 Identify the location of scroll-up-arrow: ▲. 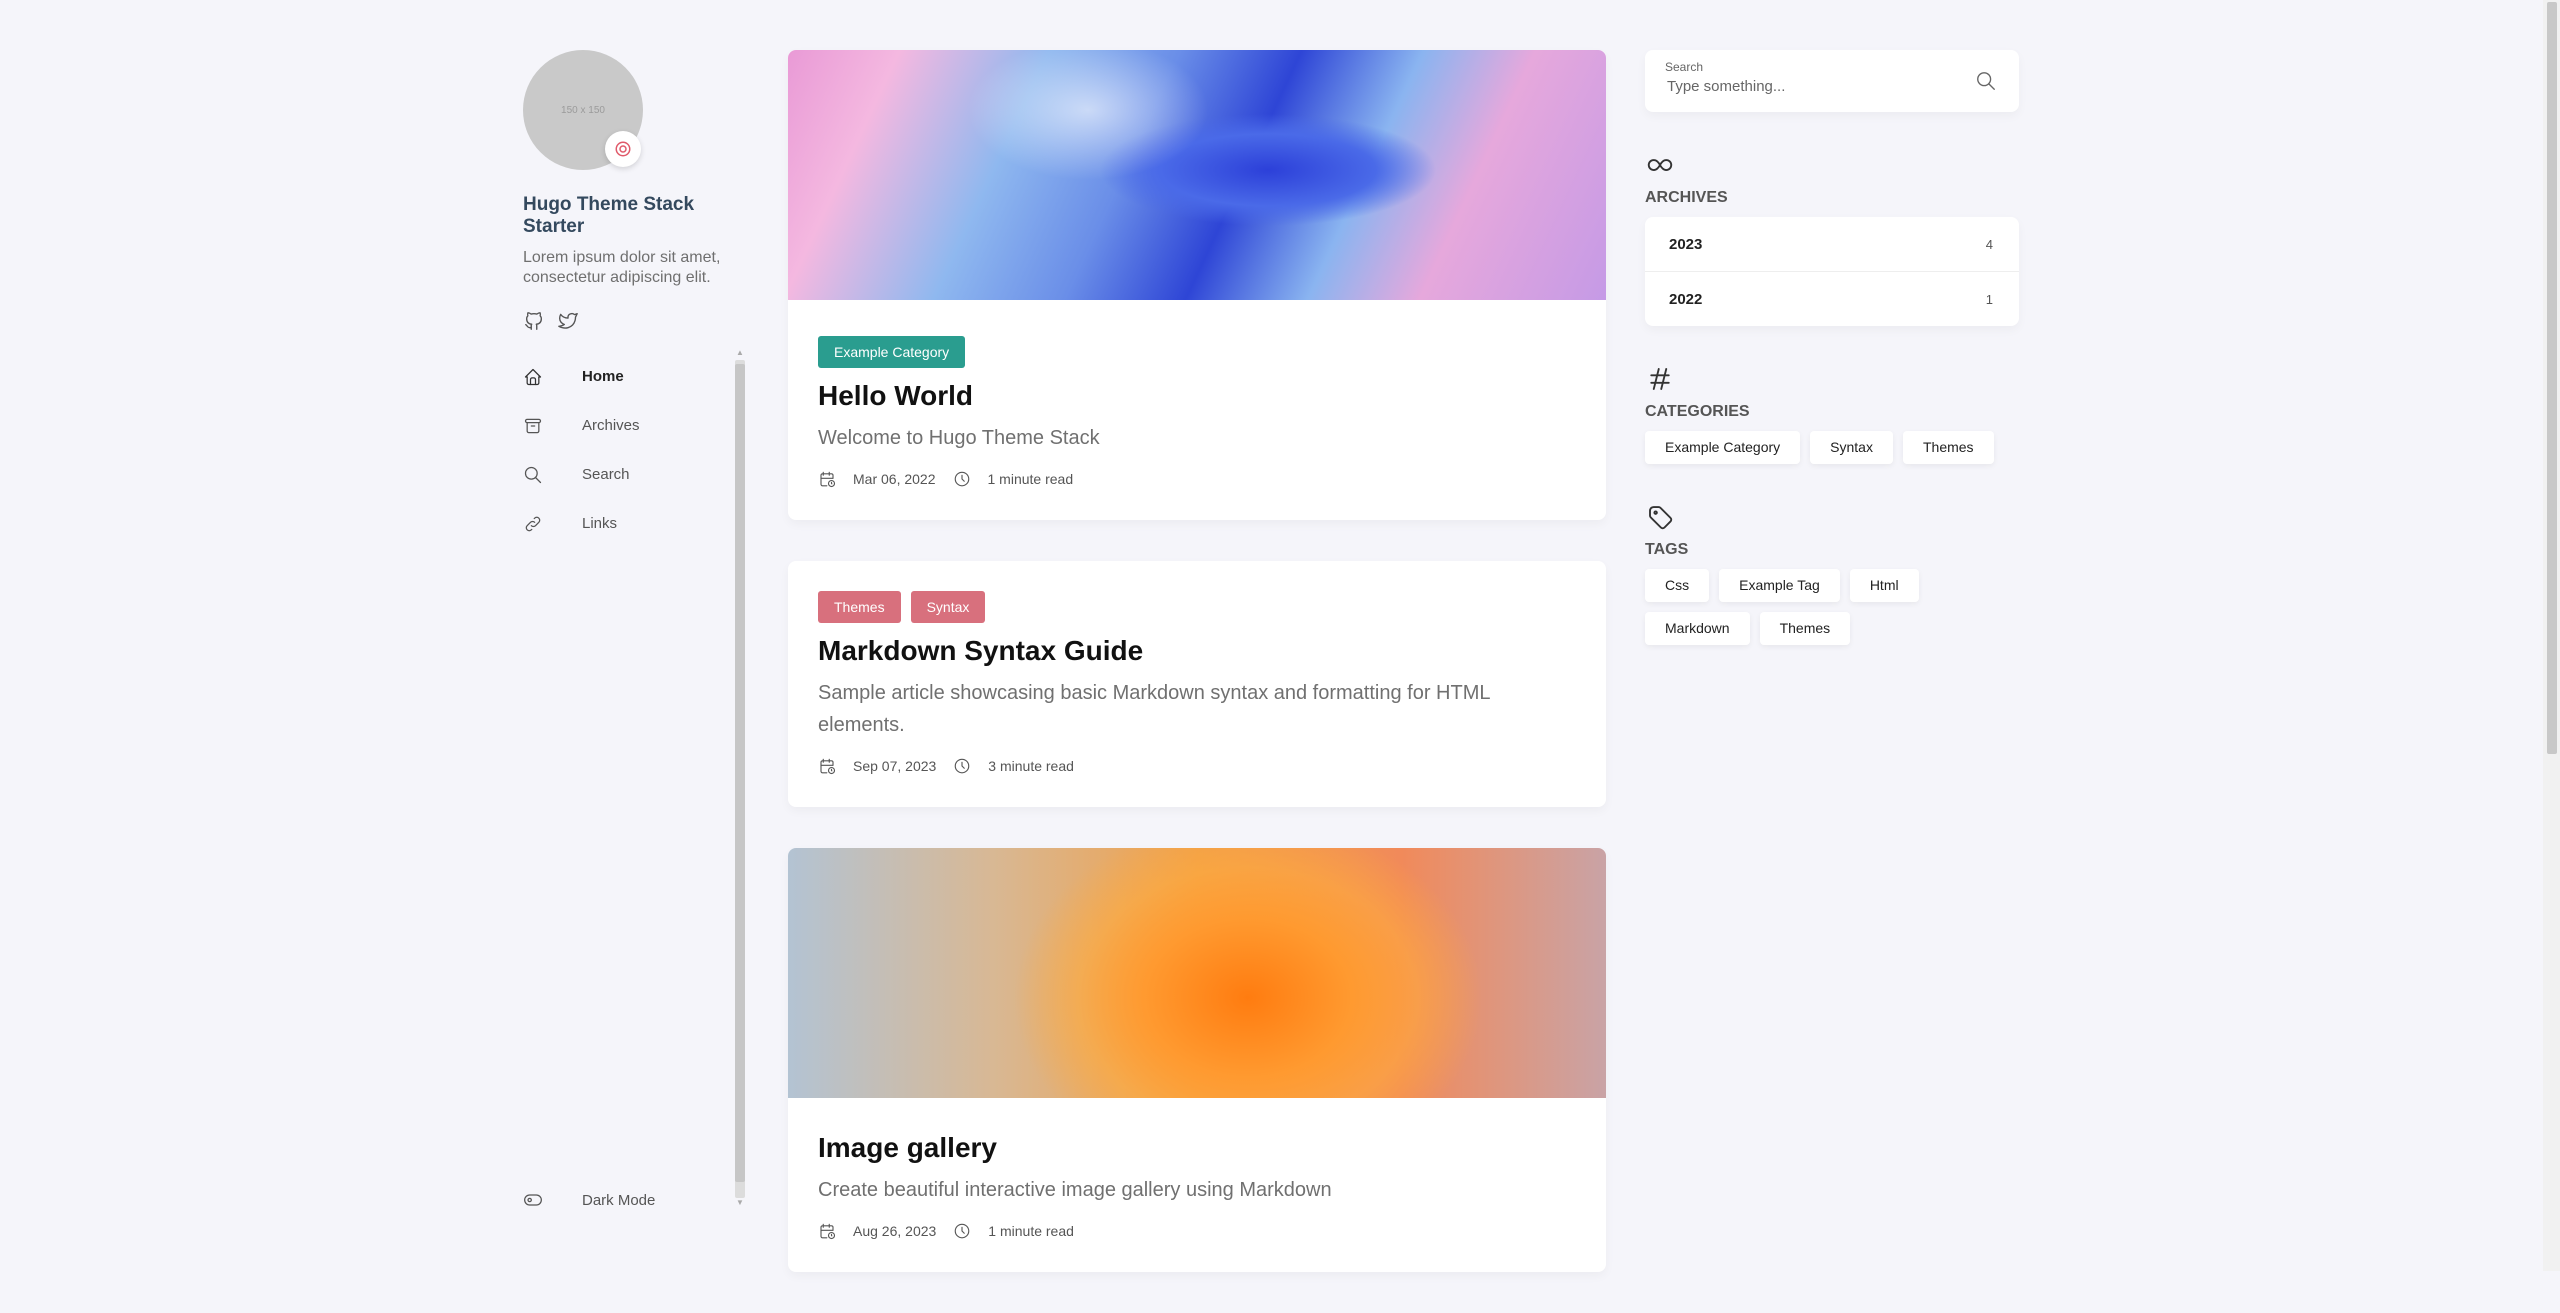
(740, 352).